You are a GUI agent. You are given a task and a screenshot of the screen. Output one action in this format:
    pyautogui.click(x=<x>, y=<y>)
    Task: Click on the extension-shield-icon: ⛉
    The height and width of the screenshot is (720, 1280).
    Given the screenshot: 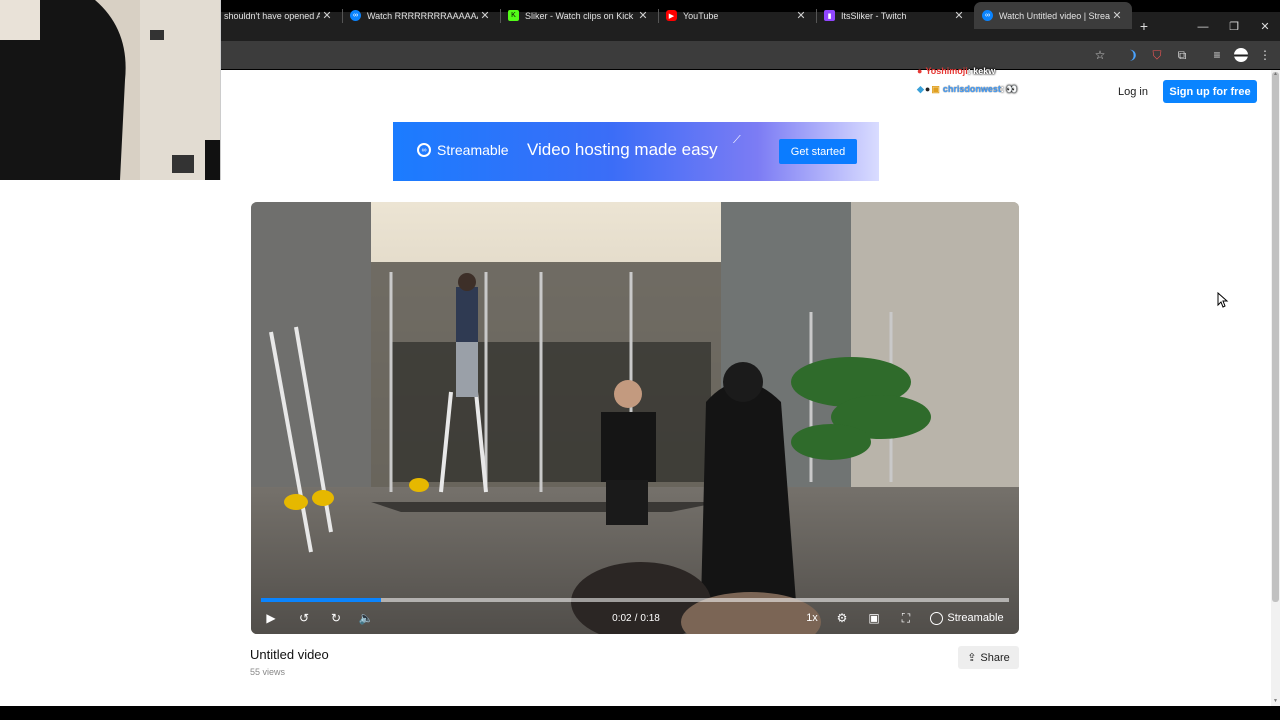 What is the action you would take?
    pyautogui.click(x=1157, y=55)
    